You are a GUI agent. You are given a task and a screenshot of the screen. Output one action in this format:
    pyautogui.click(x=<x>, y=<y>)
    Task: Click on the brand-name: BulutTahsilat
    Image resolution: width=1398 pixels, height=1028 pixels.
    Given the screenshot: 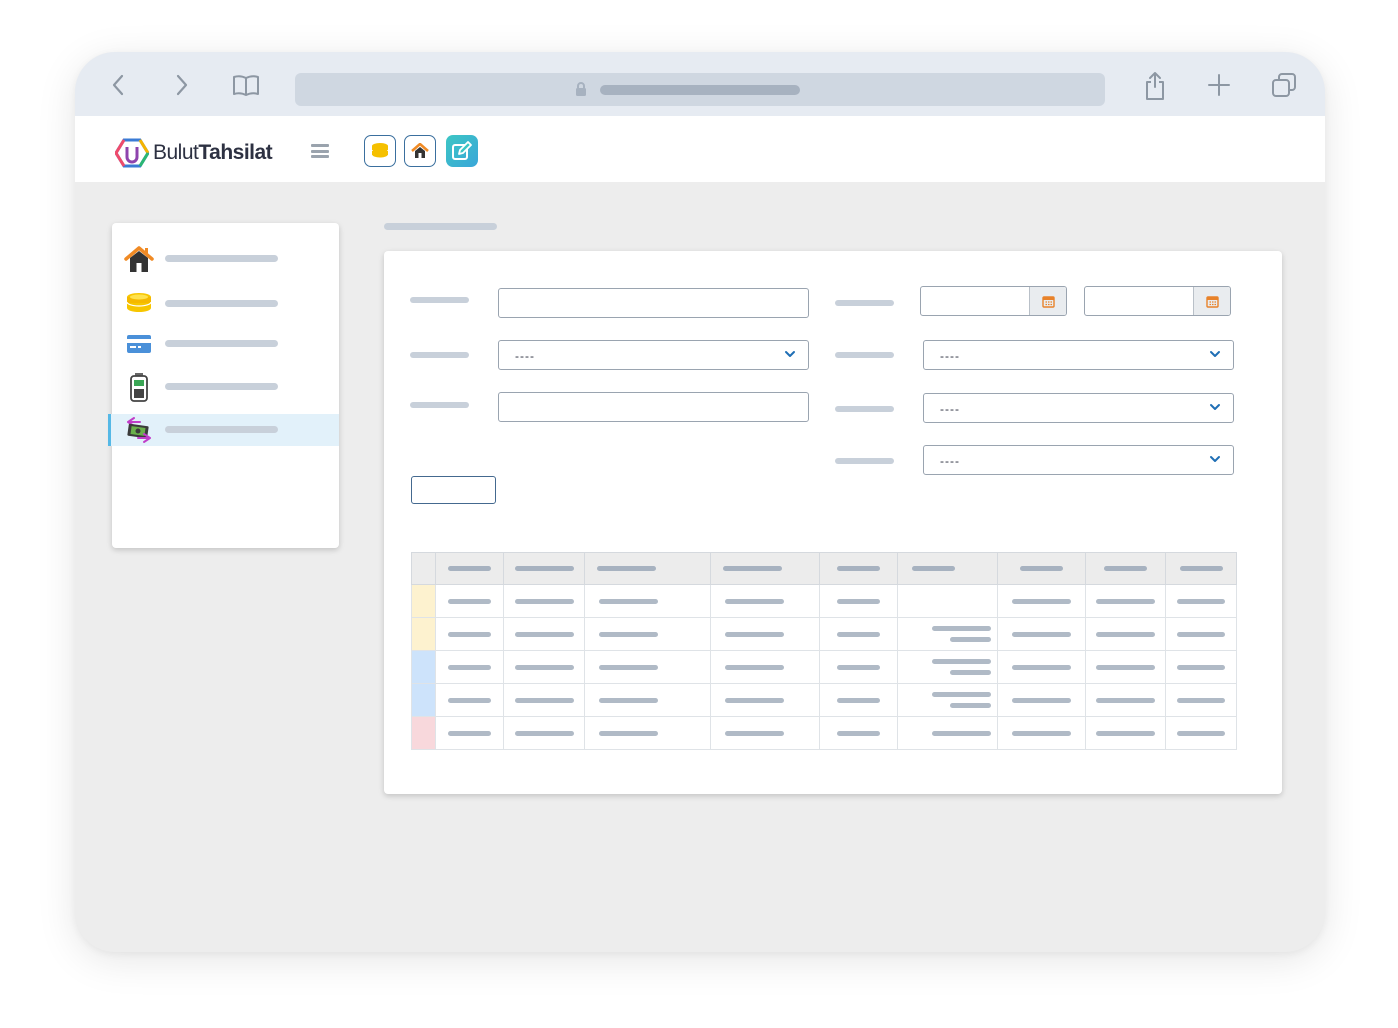 What is the action you would take?
    pyautogui.click(x=213, y=153)
    